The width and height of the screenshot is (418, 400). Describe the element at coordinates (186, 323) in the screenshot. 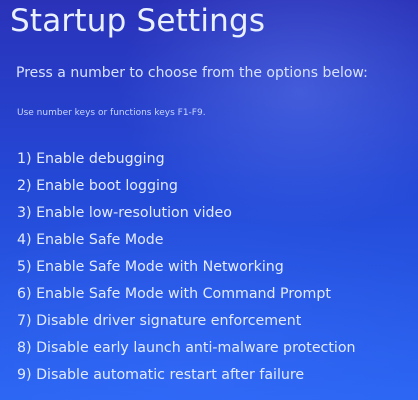

I see `option-disable-driver-signature-enforcement: 7) Disable driver signature enforcement` at that location.